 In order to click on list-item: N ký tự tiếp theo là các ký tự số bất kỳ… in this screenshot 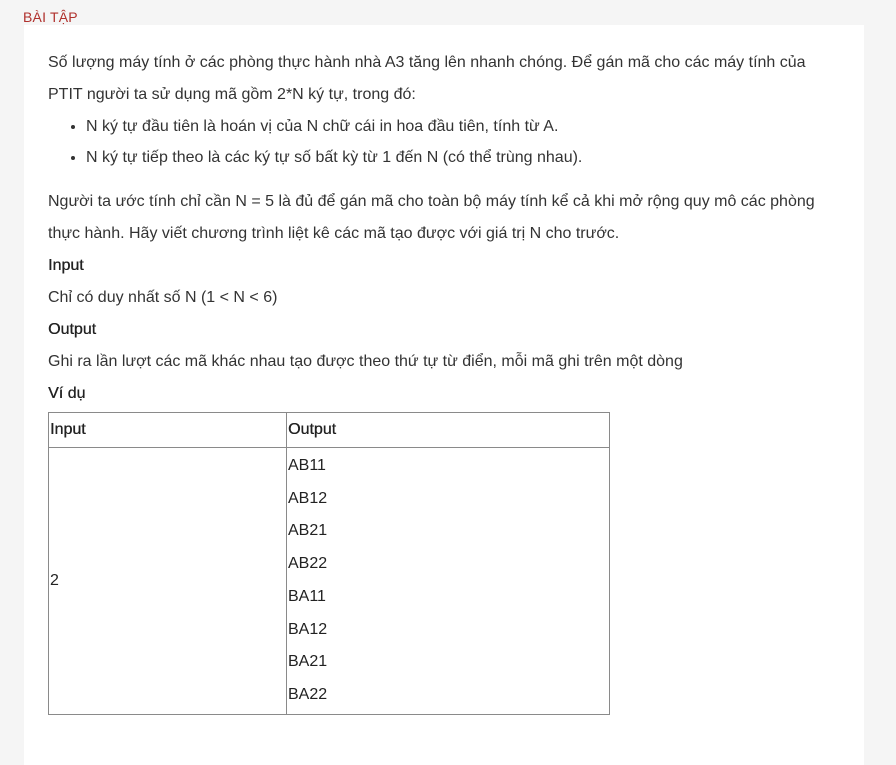, I will do `click(462, 157)`.